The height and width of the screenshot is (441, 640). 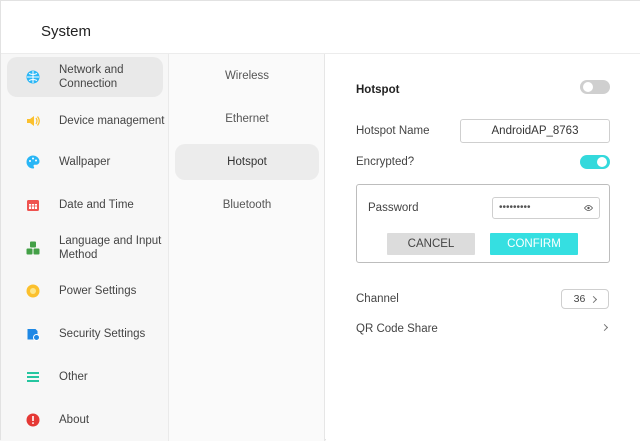 I want to click on password-value: •••••••••, so click(x=515, y=207).